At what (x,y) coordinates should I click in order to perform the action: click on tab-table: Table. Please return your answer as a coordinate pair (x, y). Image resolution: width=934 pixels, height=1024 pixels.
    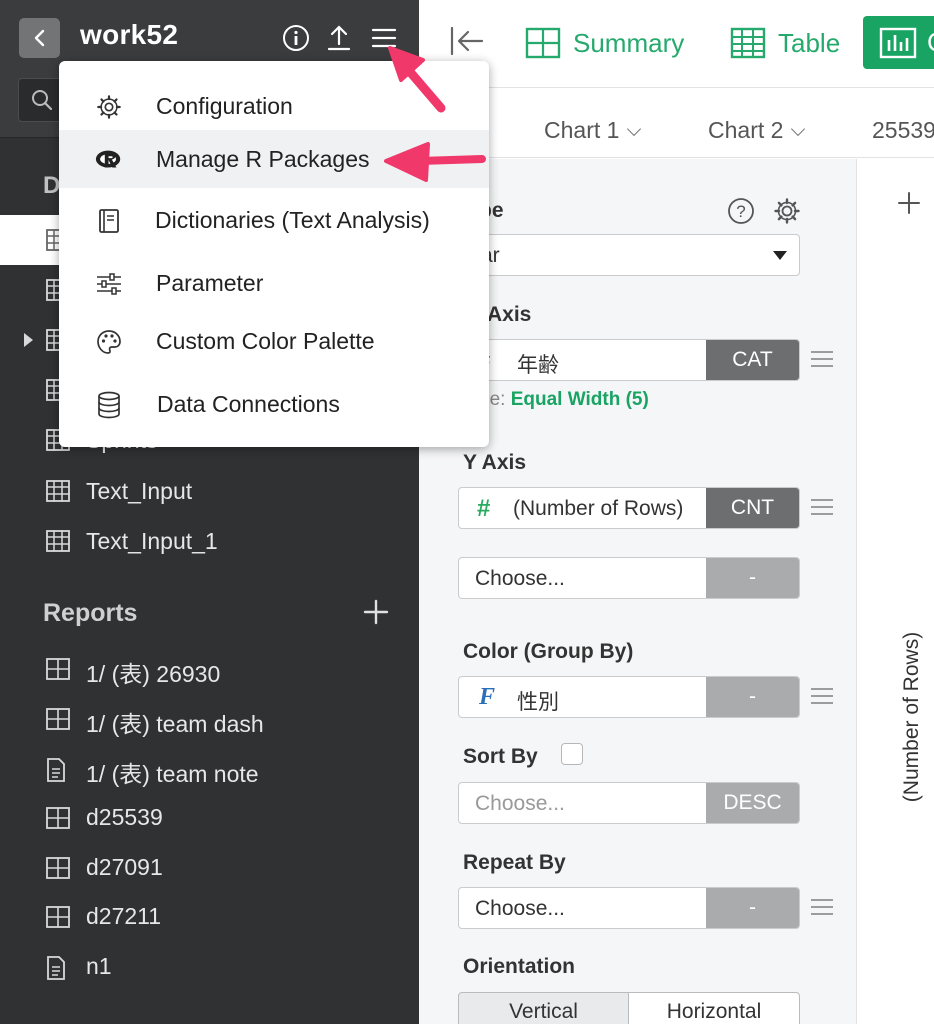
    Looking at the image, I should click on (785, 43).